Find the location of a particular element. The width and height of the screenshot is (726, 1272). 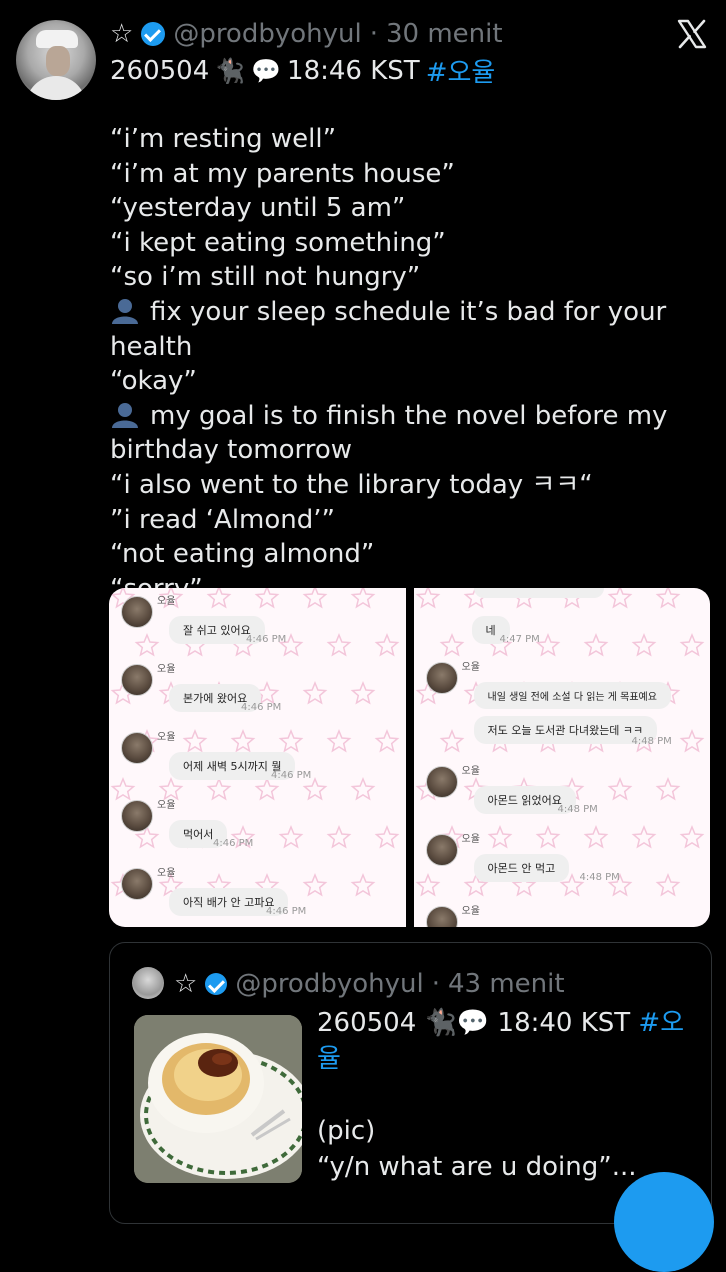

egg-tart-image is located at coordinates (218, 1099).